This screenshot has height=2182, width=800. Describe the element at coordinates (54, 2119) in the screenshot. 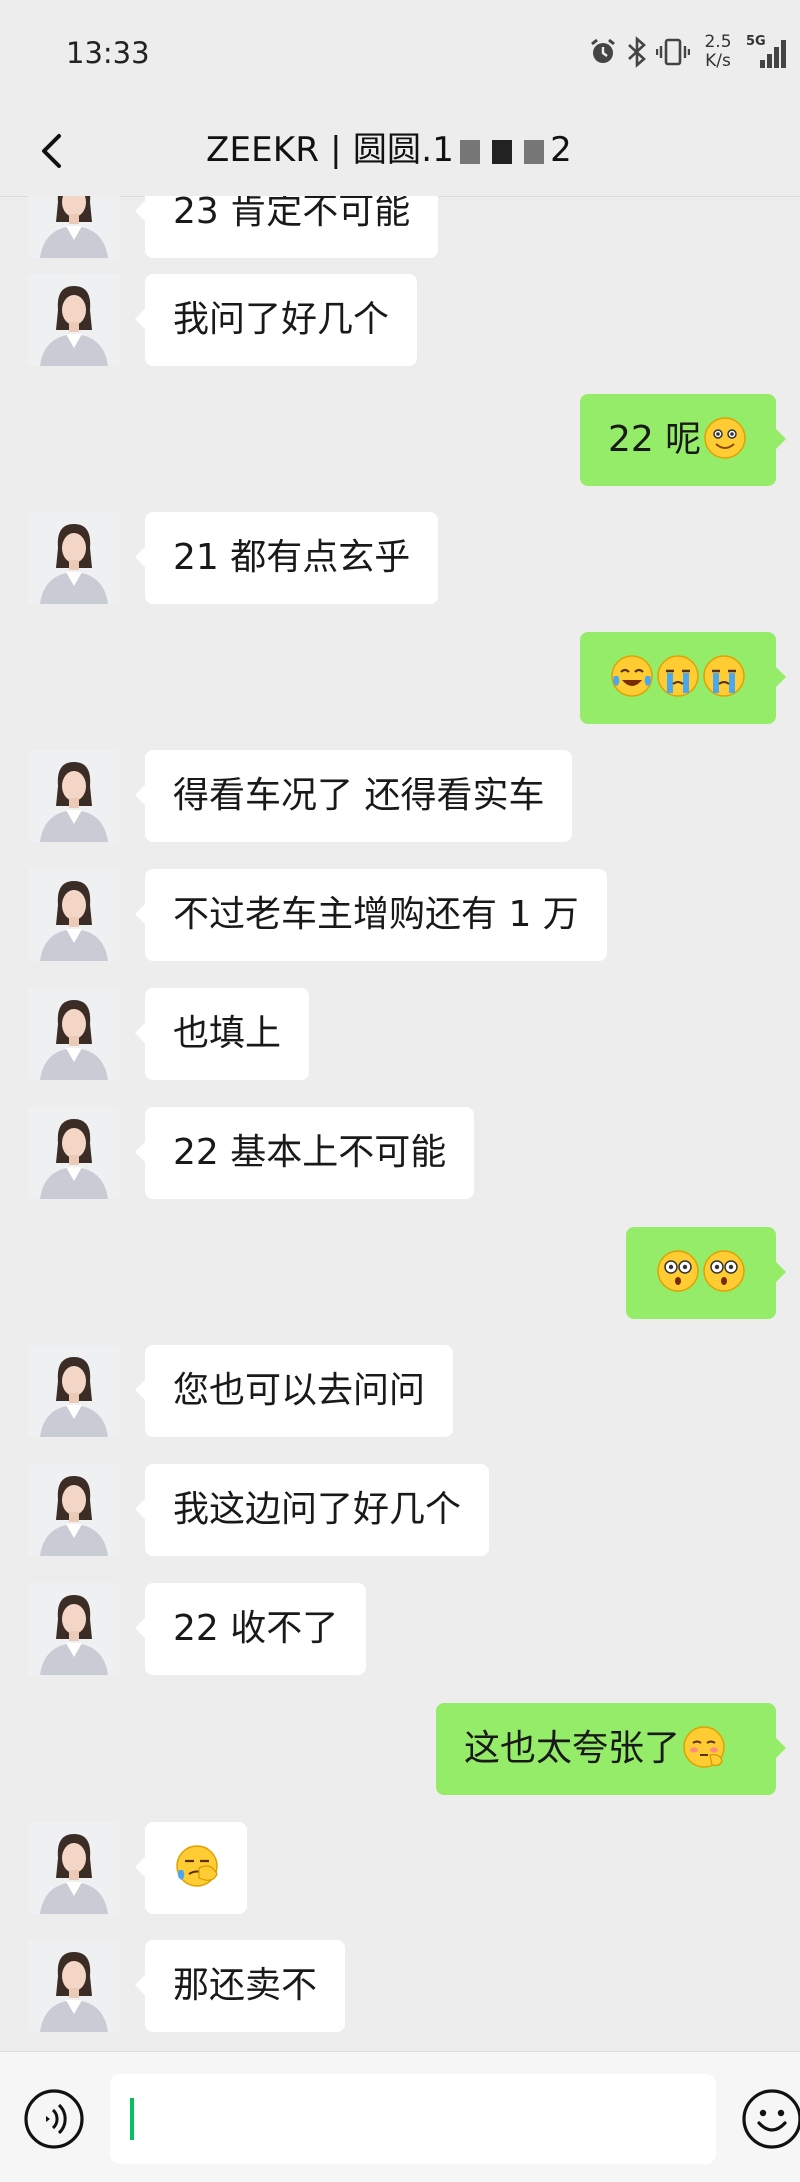

I see `voice-icon` at that location.